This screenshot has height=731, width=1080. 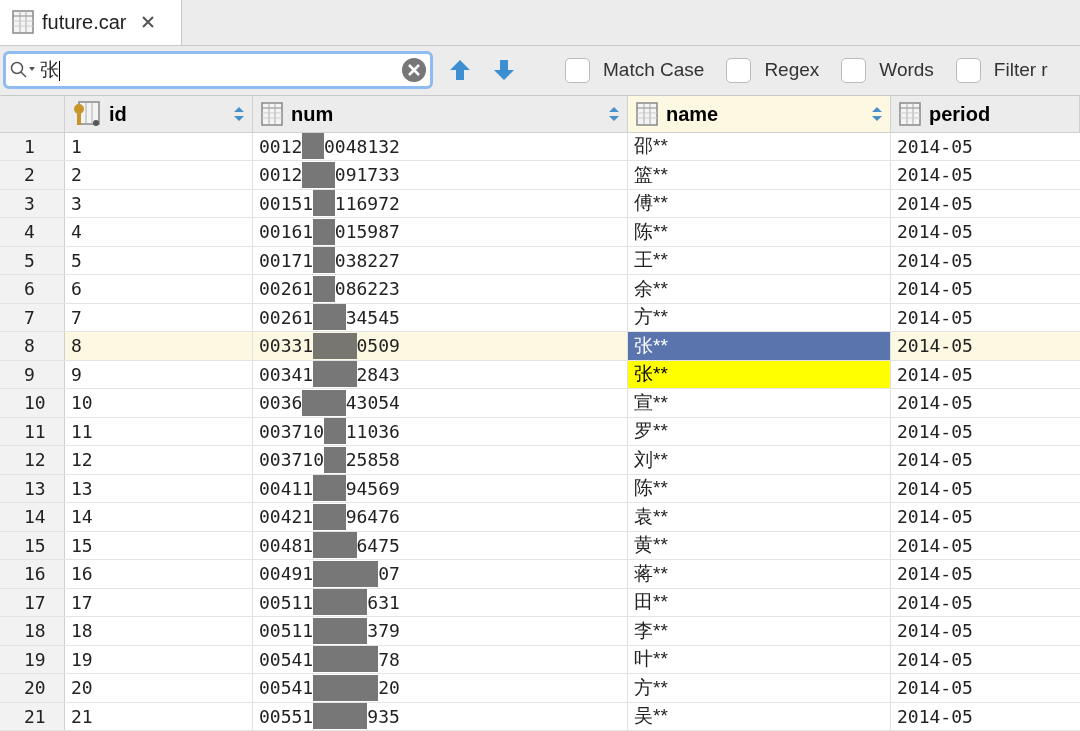 What do you see at coordinates (32, 631) in the screenshot?
I see `row-number: 18` at bounding box center [32, 631].